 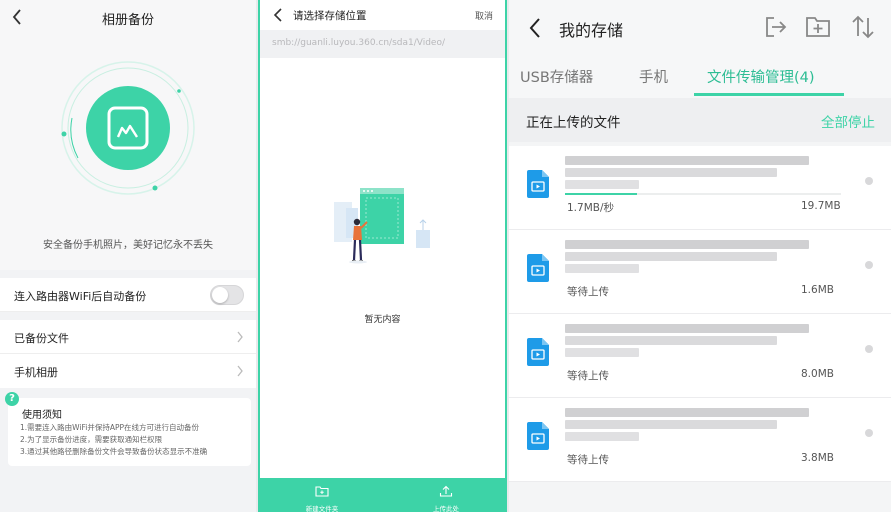 What do you see at coordinates (128, 128) in the screenshot?
I see `album-icon` at bounding box center [128, 128].